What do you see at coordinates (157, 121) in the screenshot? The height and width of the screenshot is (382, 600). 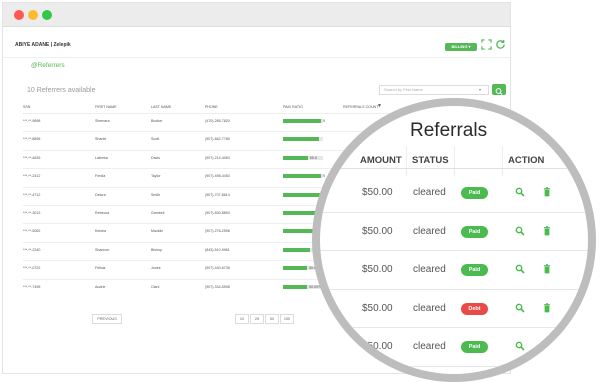 I see `table-cell-last: Booker` at bounding box center [157, 121].